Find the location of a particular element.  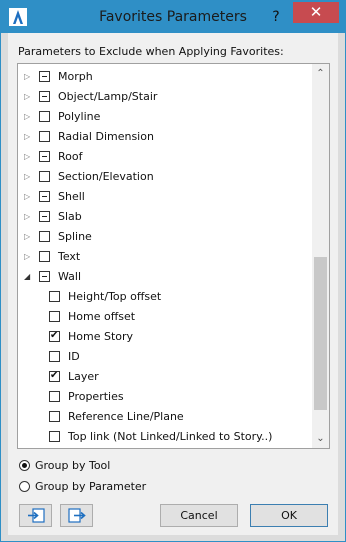

import-icon is located at coordinates (36, 515).